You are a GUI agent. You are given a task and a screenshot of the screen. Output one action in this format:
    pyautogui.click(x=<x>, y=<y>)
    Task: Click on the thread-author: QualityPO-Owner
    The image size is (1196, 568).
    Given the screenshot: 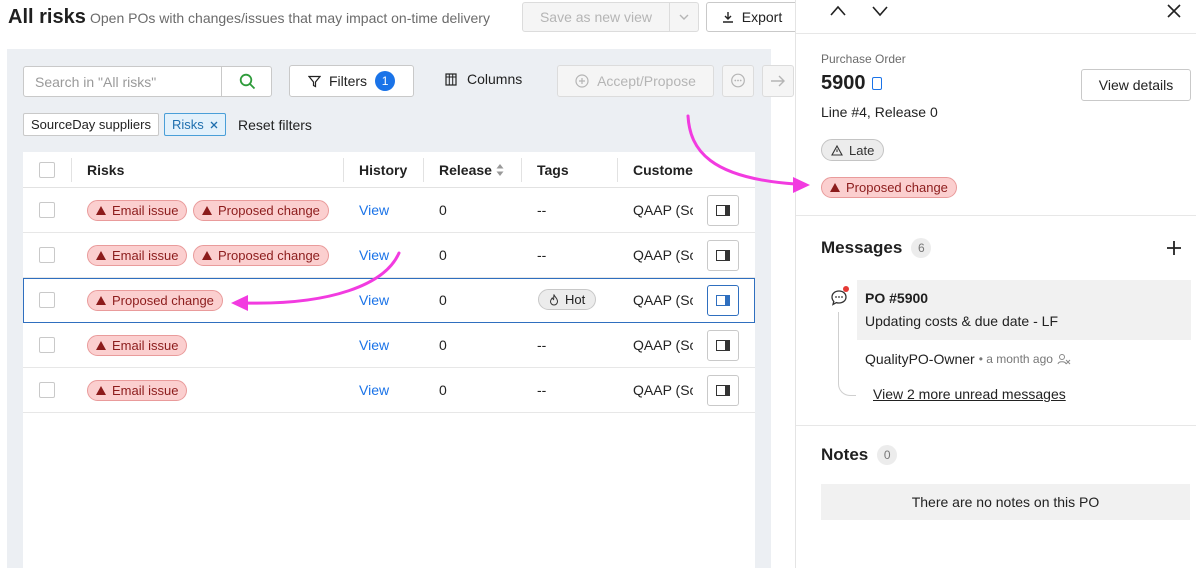 What is the action you would take?
    pyautogui.click(x=920, y=359)
    